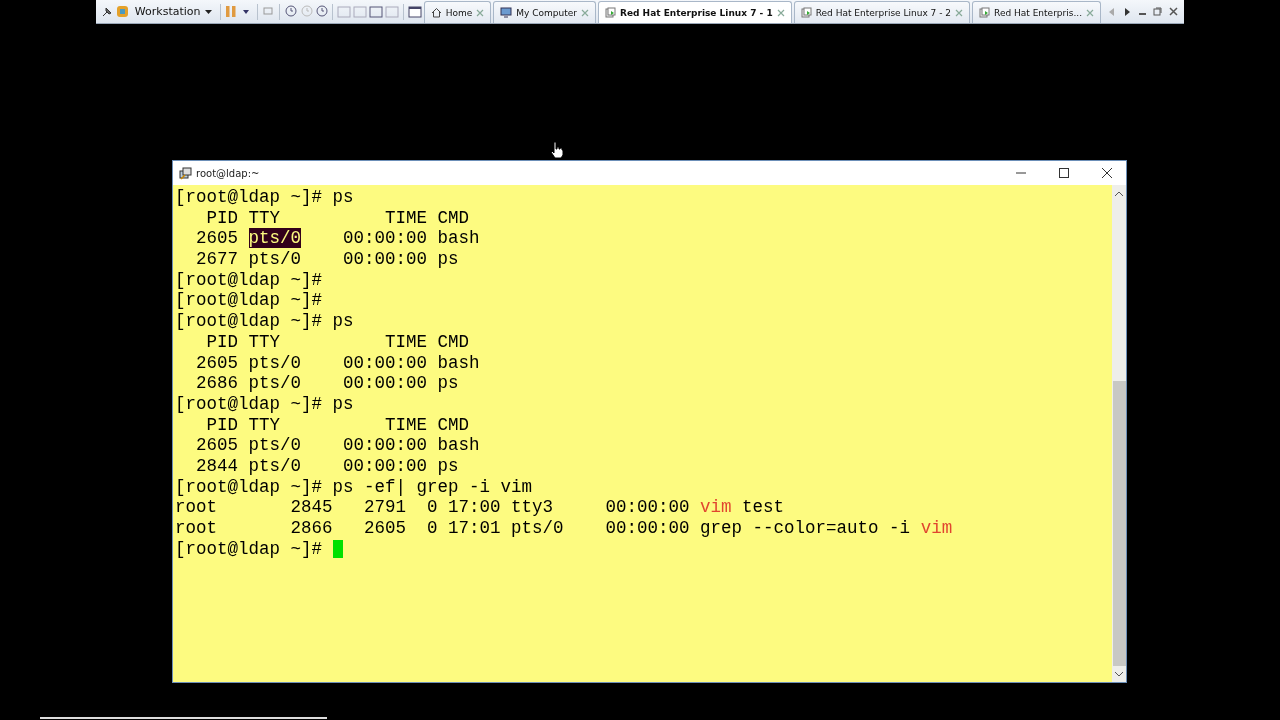 The width and height of the screenshot is (1280, 720). What do you see at coordinates (564, 528) in the screenshot?
I see `terminal-line: root 2866 2605 0 17:01 pts/0 00:00:00 grep --color=auto -i vim` at bounding box center [564, 528].